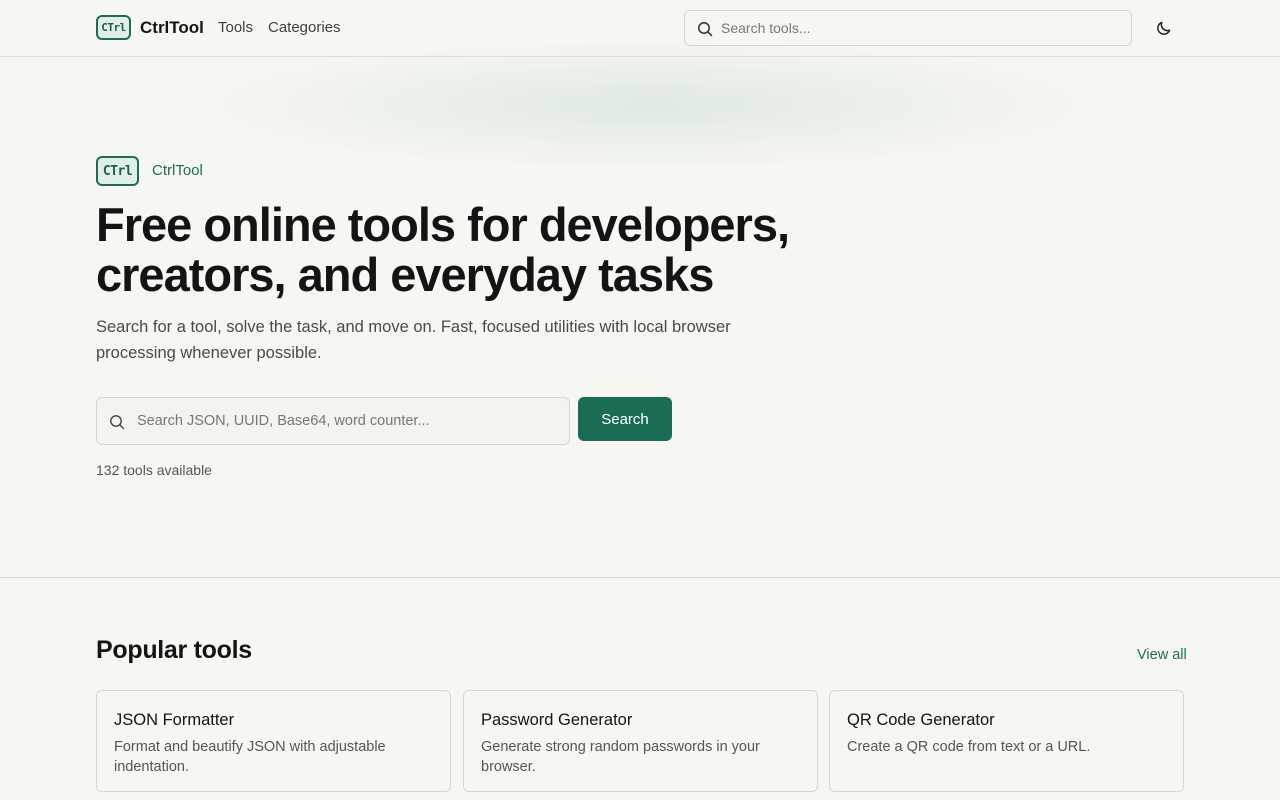 Image resolution: width=1280 pixels, height=800 pixels. What do you see at coordinates (177, 170) in the screenshot?
I see `hero-brand-name: CtrlTool` at bounding box center [177, 170].